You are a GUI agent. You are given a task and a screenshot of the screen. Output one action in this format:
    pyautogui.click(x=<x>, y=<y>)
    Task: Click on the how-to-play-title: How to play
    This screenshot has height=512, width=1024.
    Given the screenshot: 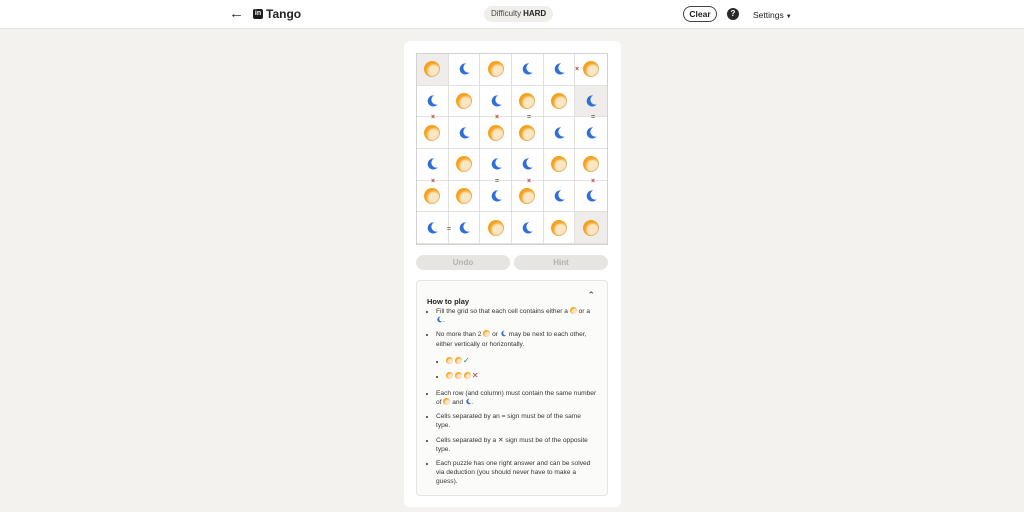 What is the action you would take?
    pyautogui.click(x=448, y=301)
    